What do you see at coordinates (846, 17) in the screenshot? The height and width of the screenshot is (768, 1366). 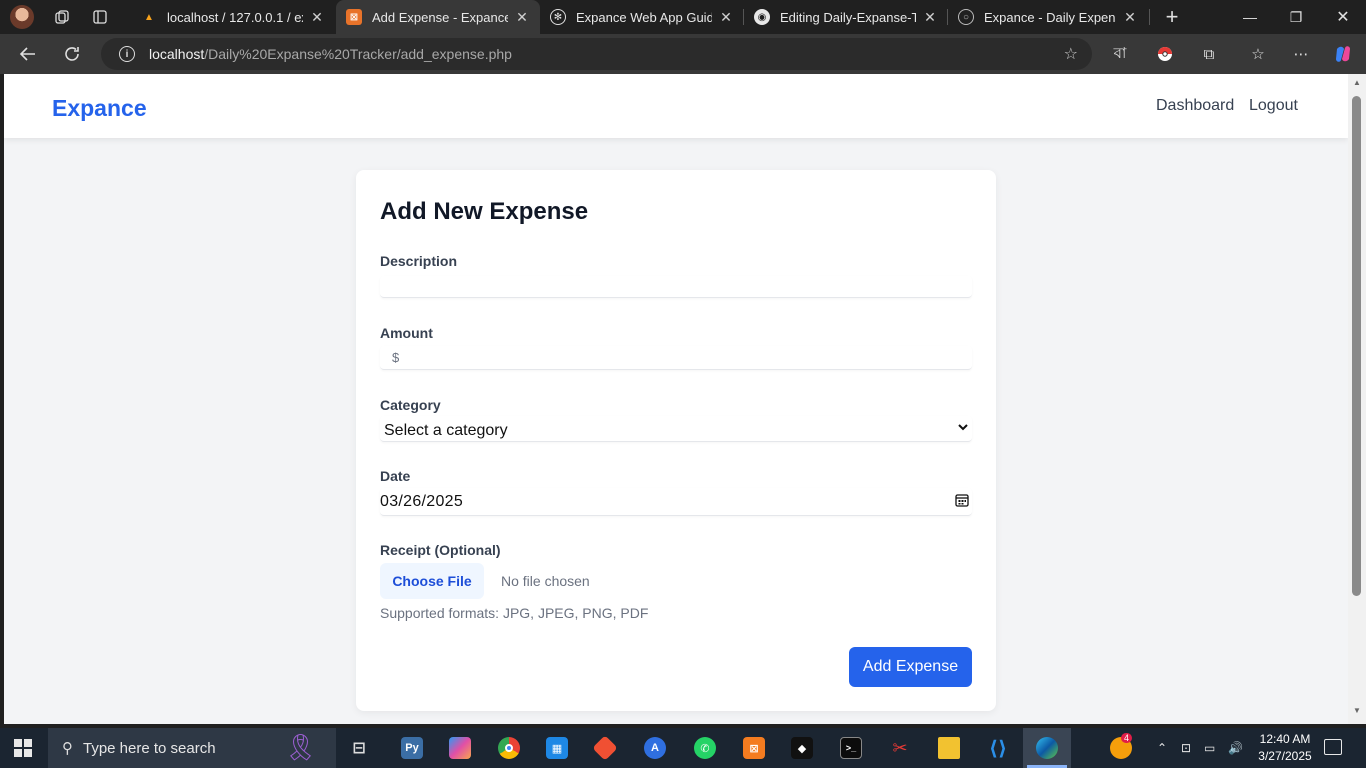 I see `browser-tab: ◉ Editing Daily-Expanse-Trac ✕` at bounding box center [846, 17].